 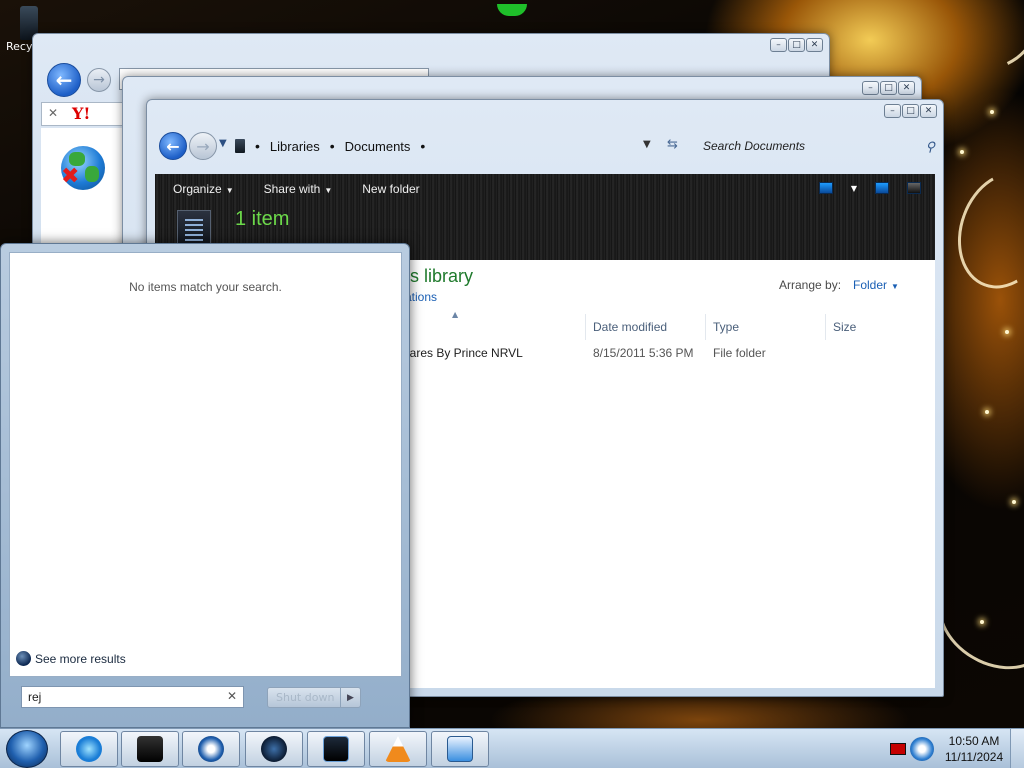 What do you see at coordinates (132, 697) in the screenshot?
I see `start-search-input: rej ✕` at bounding box center [132, 697].